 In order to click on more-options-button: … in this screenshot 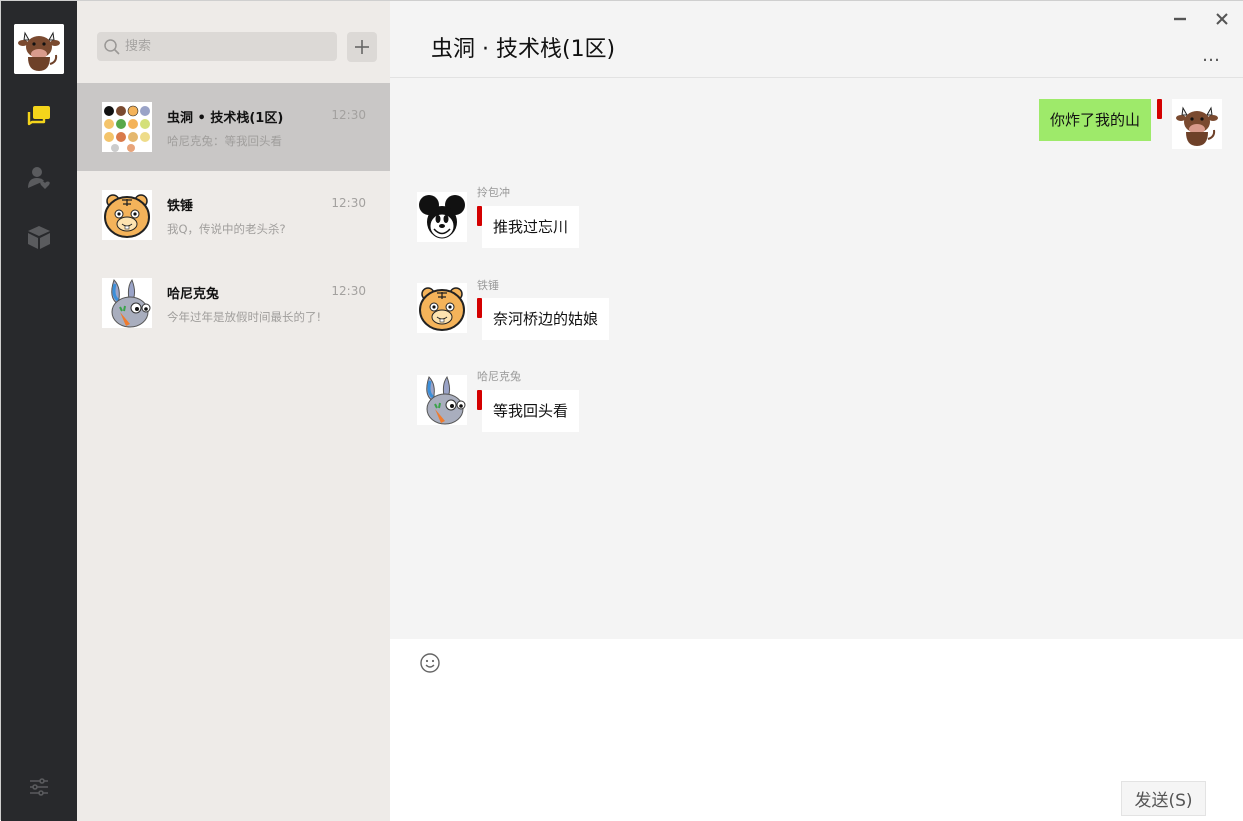, I will do `click(1214, 55)`.